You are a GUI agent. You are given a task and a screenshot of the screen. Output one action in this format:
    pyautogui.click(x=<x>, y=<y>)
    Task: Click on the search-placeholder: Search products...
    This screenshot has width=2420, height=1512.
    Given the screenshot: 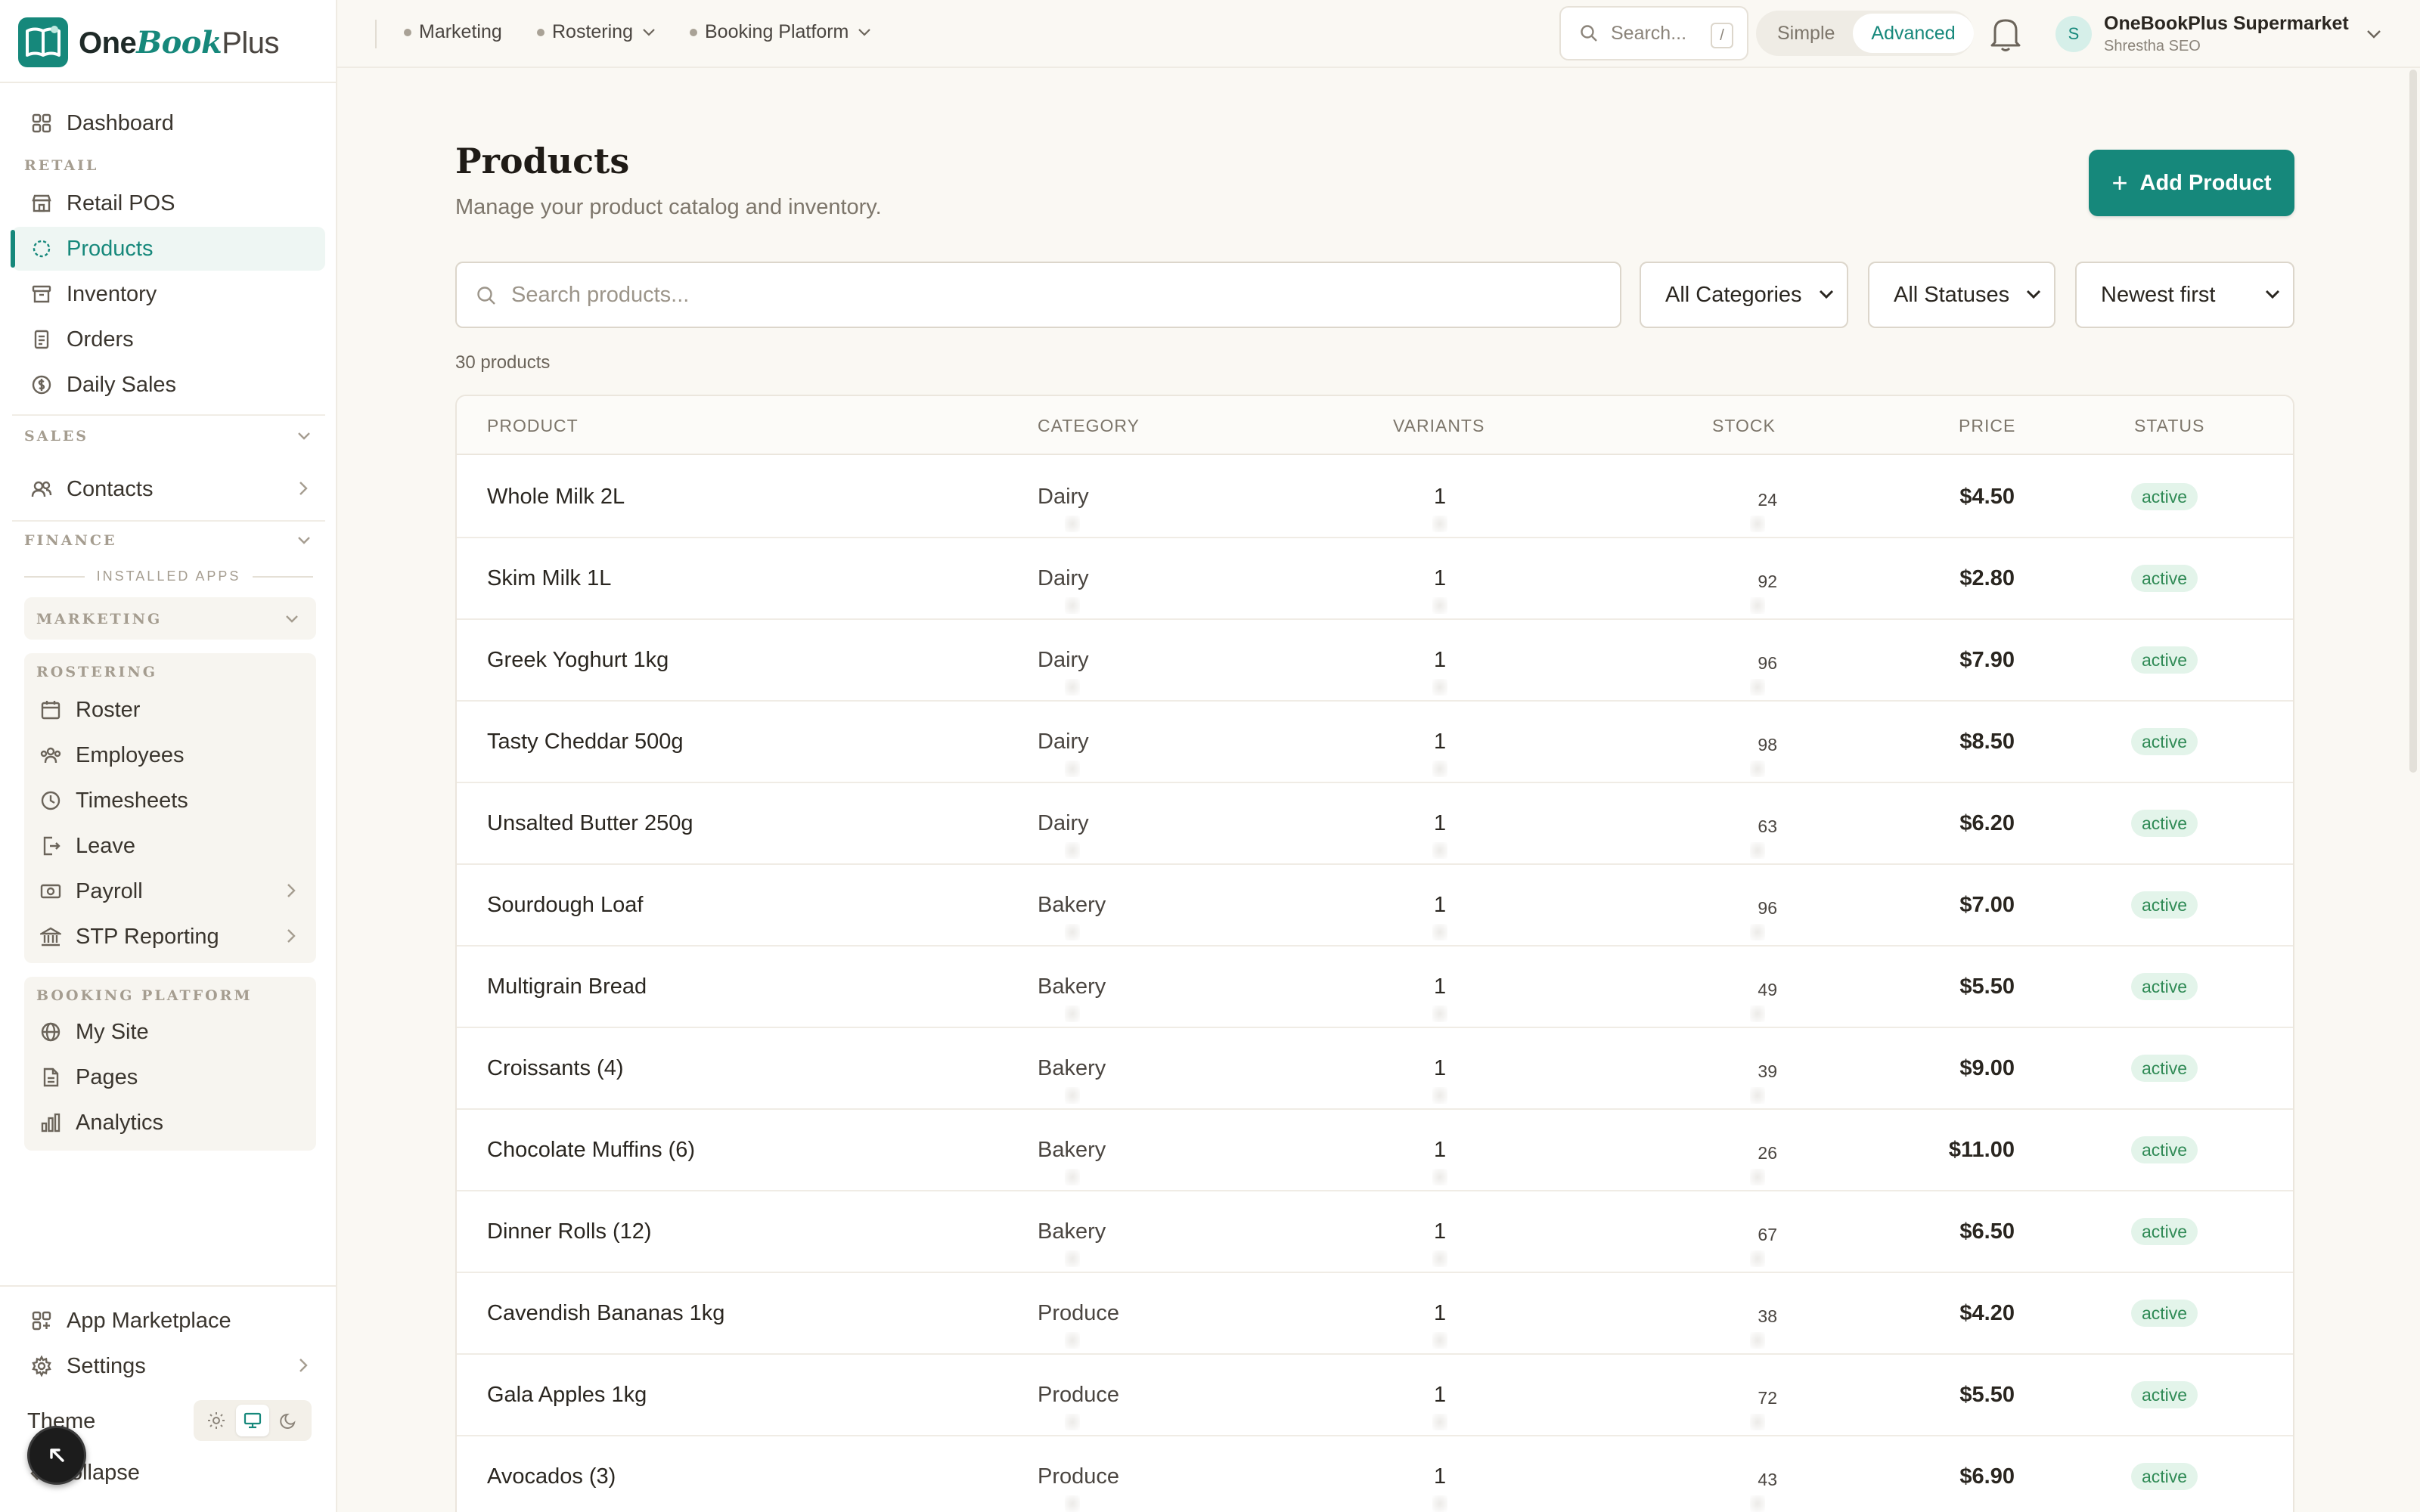 What is the action you would take?
    pyautogui.click(x=600, y=294)
    